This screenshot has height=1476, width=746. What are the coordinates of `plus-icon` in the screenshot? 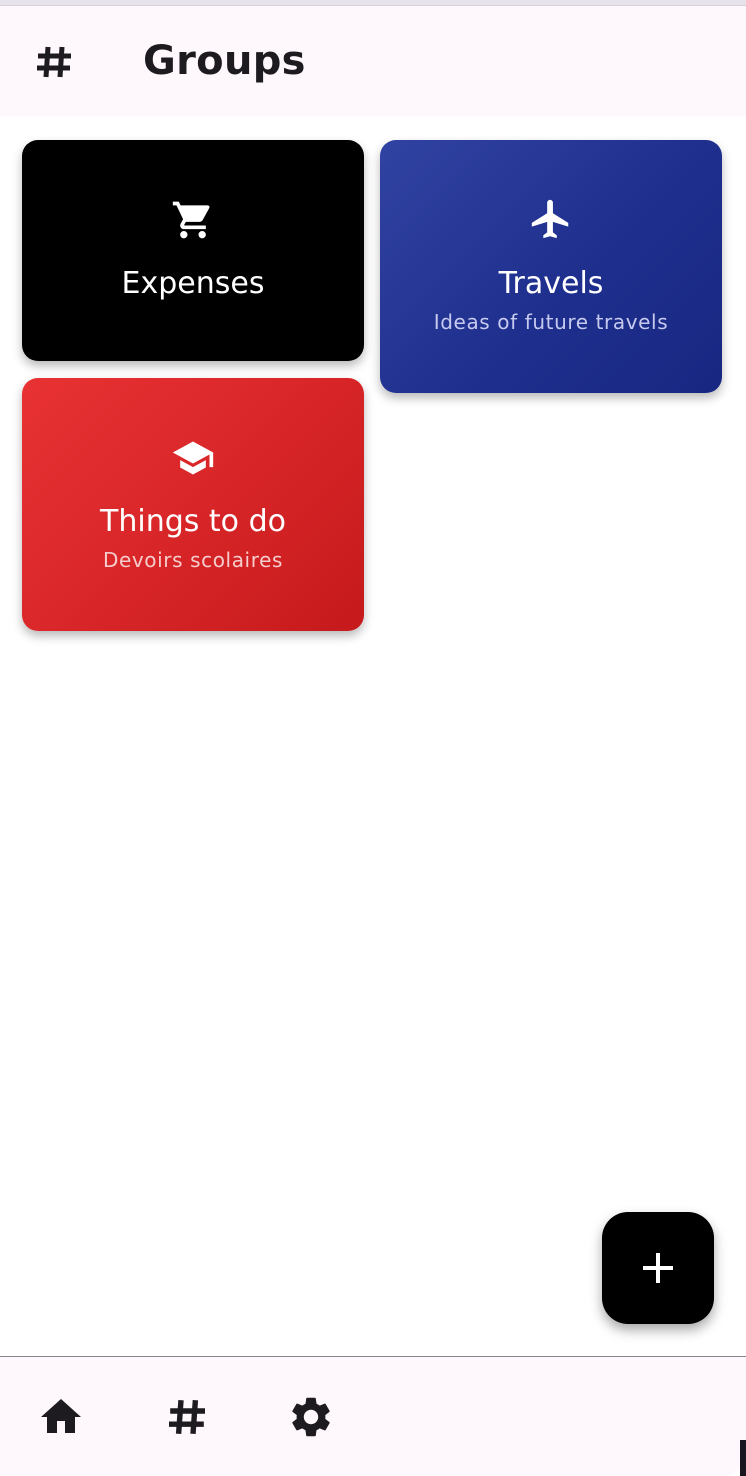 It's located at (658, 1268).